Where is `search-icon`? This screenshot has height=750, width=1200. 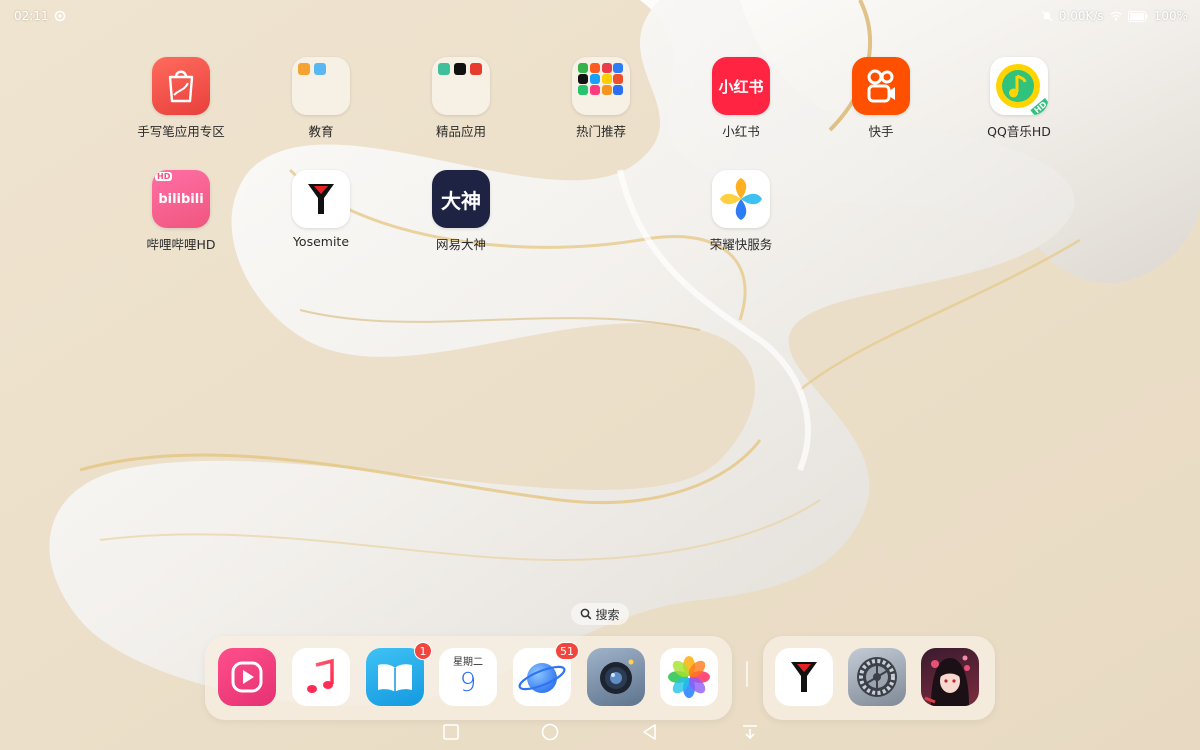 search-icon is located at coordinates (586, 614).